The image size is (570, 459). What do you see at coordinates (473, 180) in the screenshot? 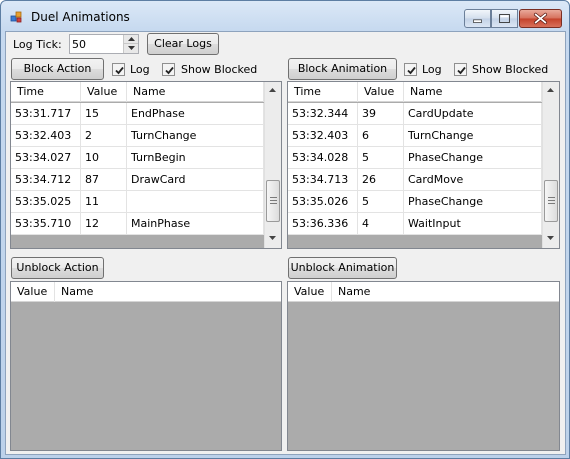
I see `name-cell: CardMove` at bounding box center [473, 180].